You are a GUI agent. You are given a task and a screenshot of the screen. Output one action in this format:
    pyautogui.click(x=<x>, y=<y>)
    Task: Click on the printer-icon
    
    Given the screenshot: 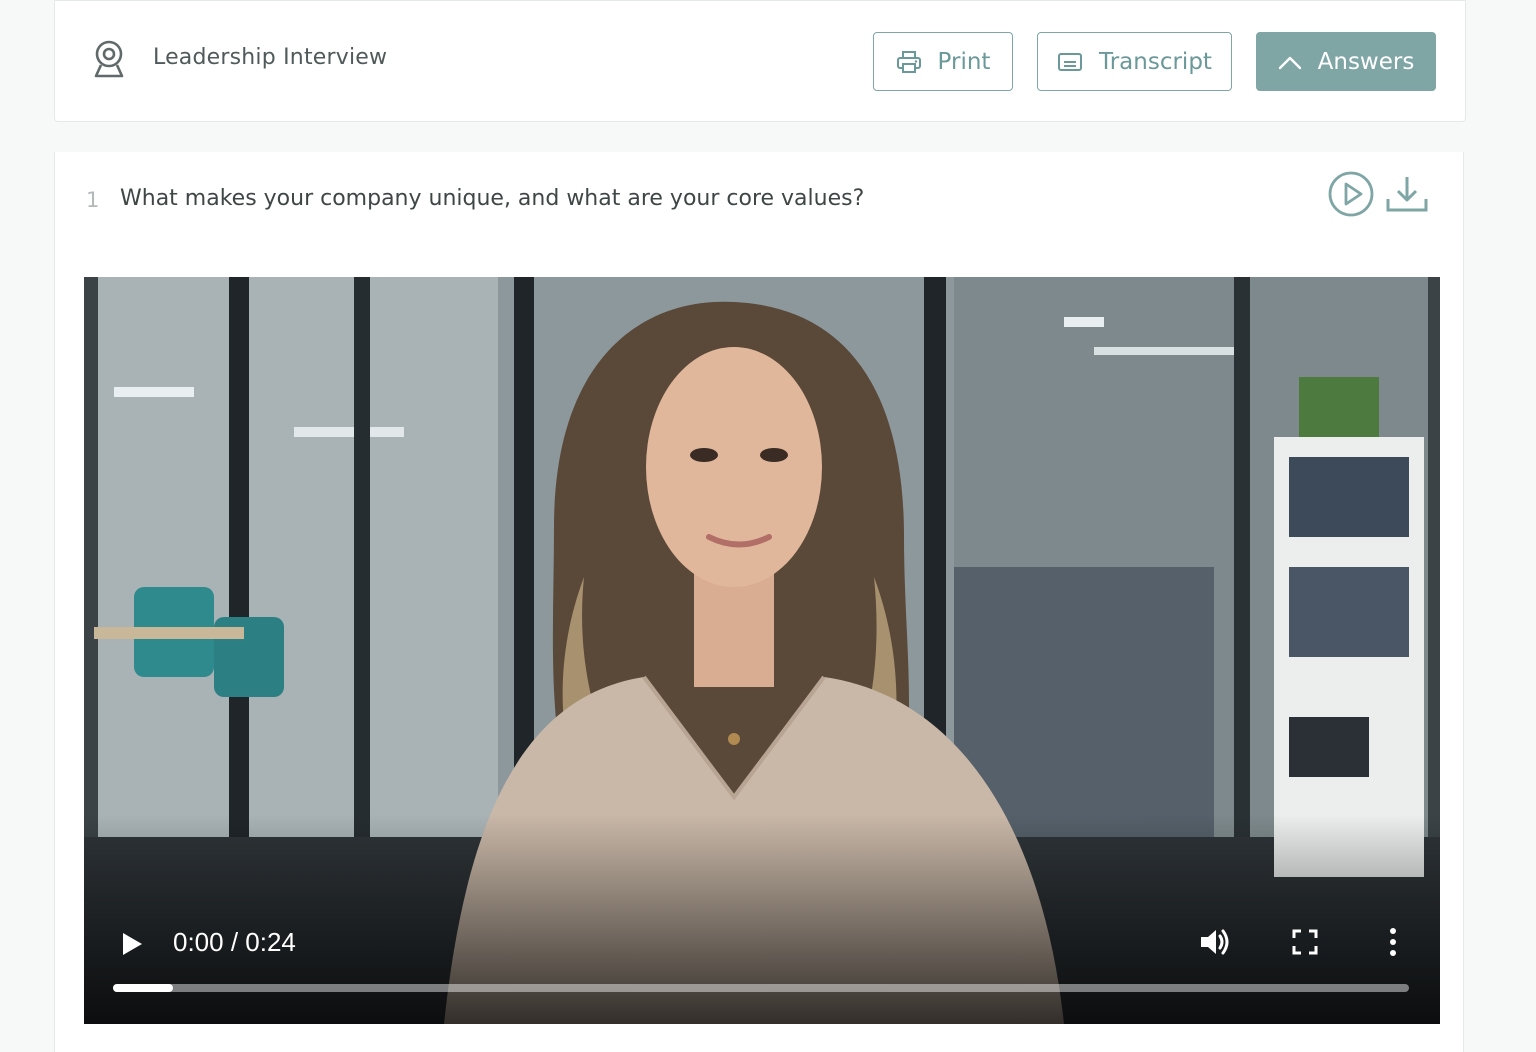 What is the action you would take?
    pyautogui.click(x=908, y=61)
    